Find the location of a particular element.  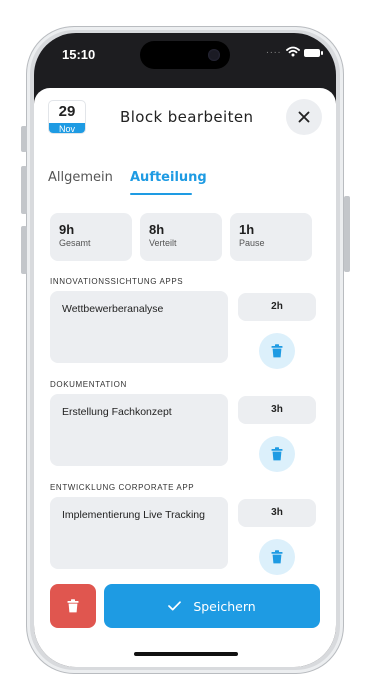

tab-split: Aufteilung is located at coordinates (168, 177).